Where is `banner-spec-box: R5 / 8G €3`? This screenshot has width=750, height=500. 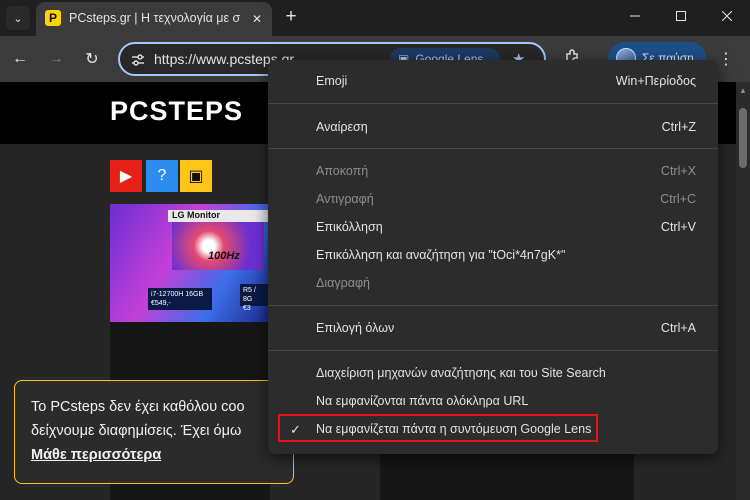 banner-spec-box: R5 / 8G €3 is located at coordinates (255, 298).